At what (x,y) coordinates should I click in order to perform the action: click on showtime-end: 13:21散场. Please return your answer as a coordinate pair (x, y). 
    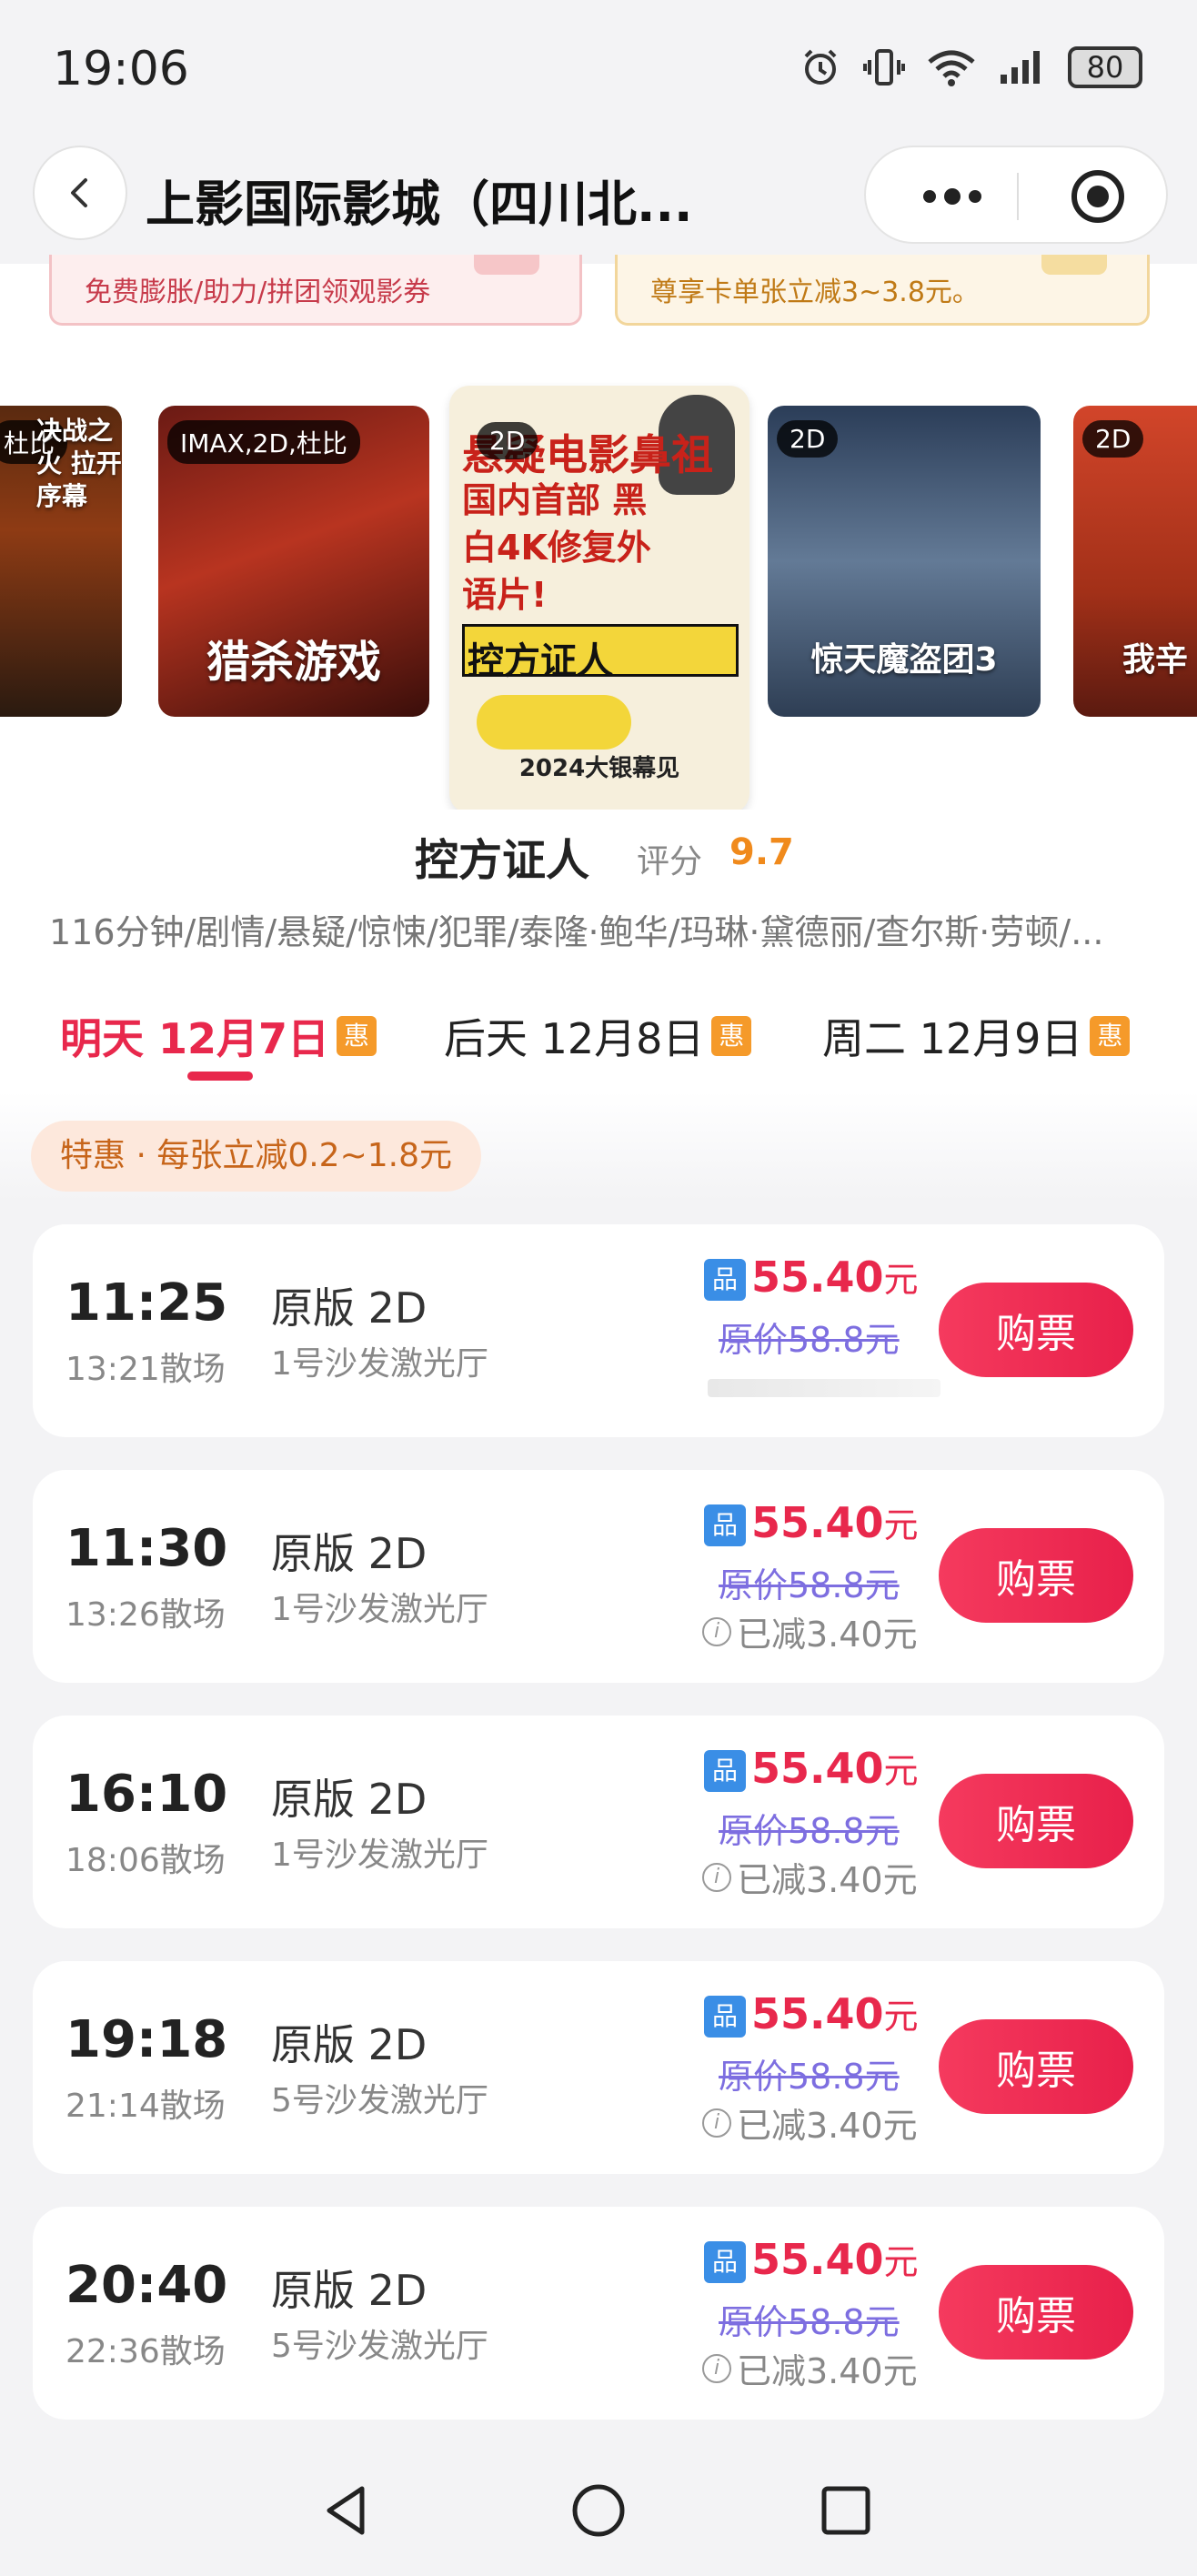
    Looking at the image, I should click on (145, 1369).